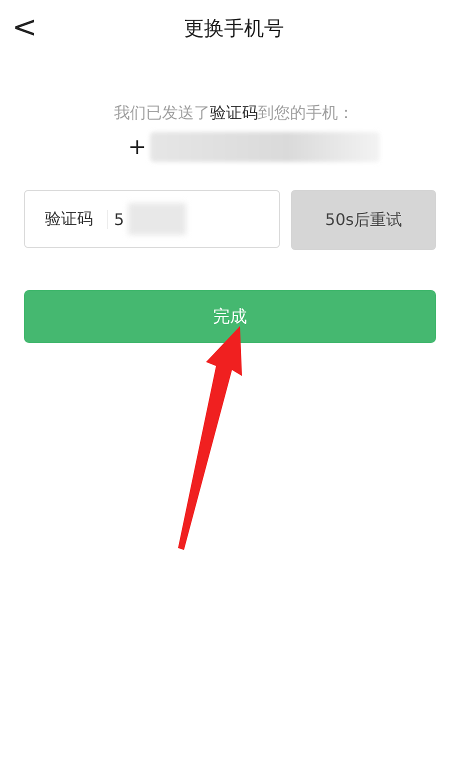 This screenshot has height=769, width=468. Describe the element at coordinates (152, 219) in the screenshot. I see `code-field: 验证码 5` at that location.